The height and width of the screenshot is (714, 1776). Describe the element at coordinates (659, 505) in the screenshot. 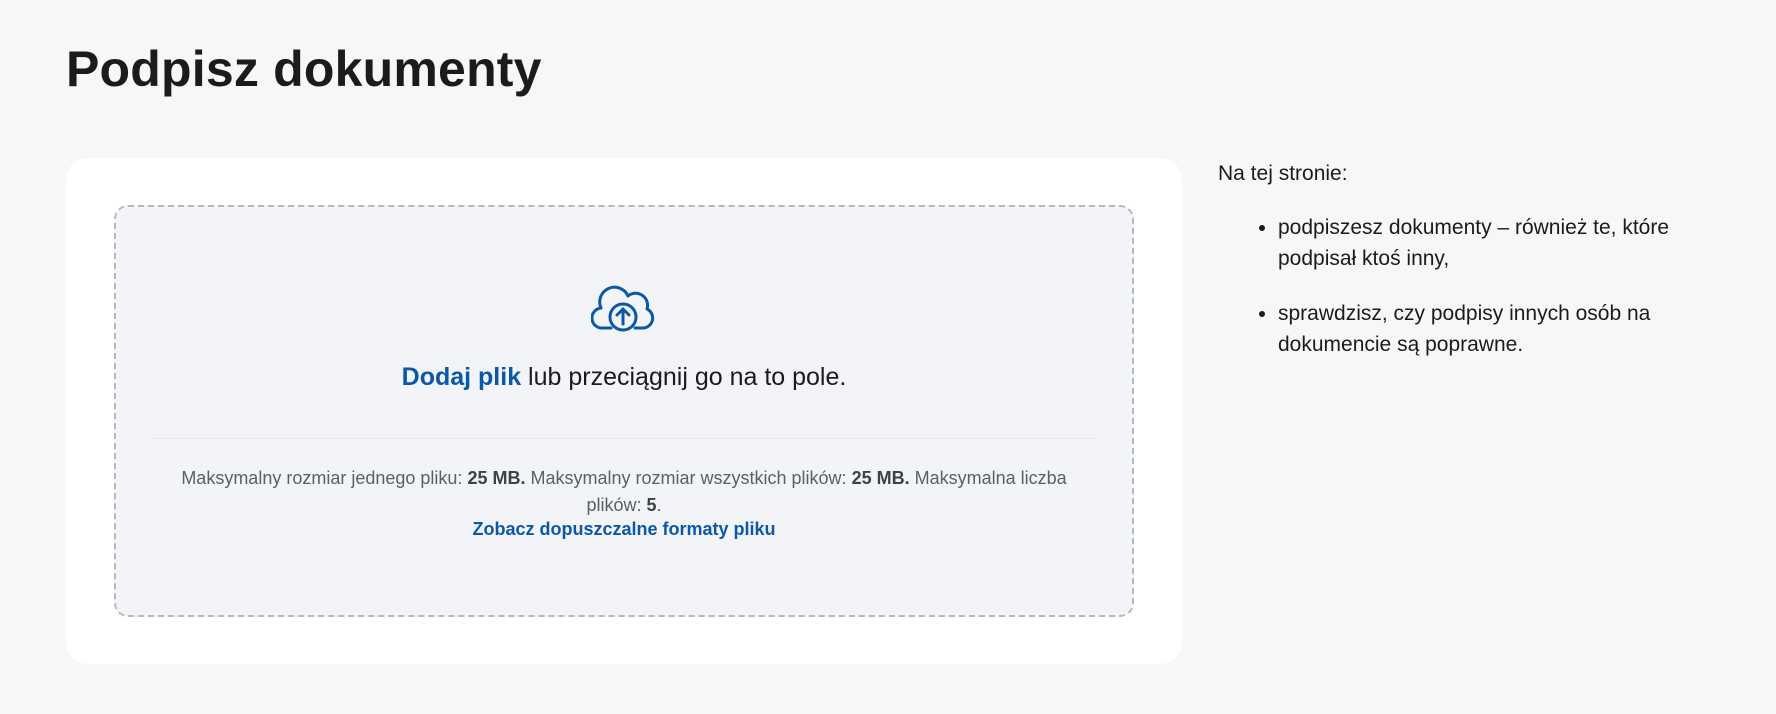

I see `file-count-limit-suffix: .` at that location.